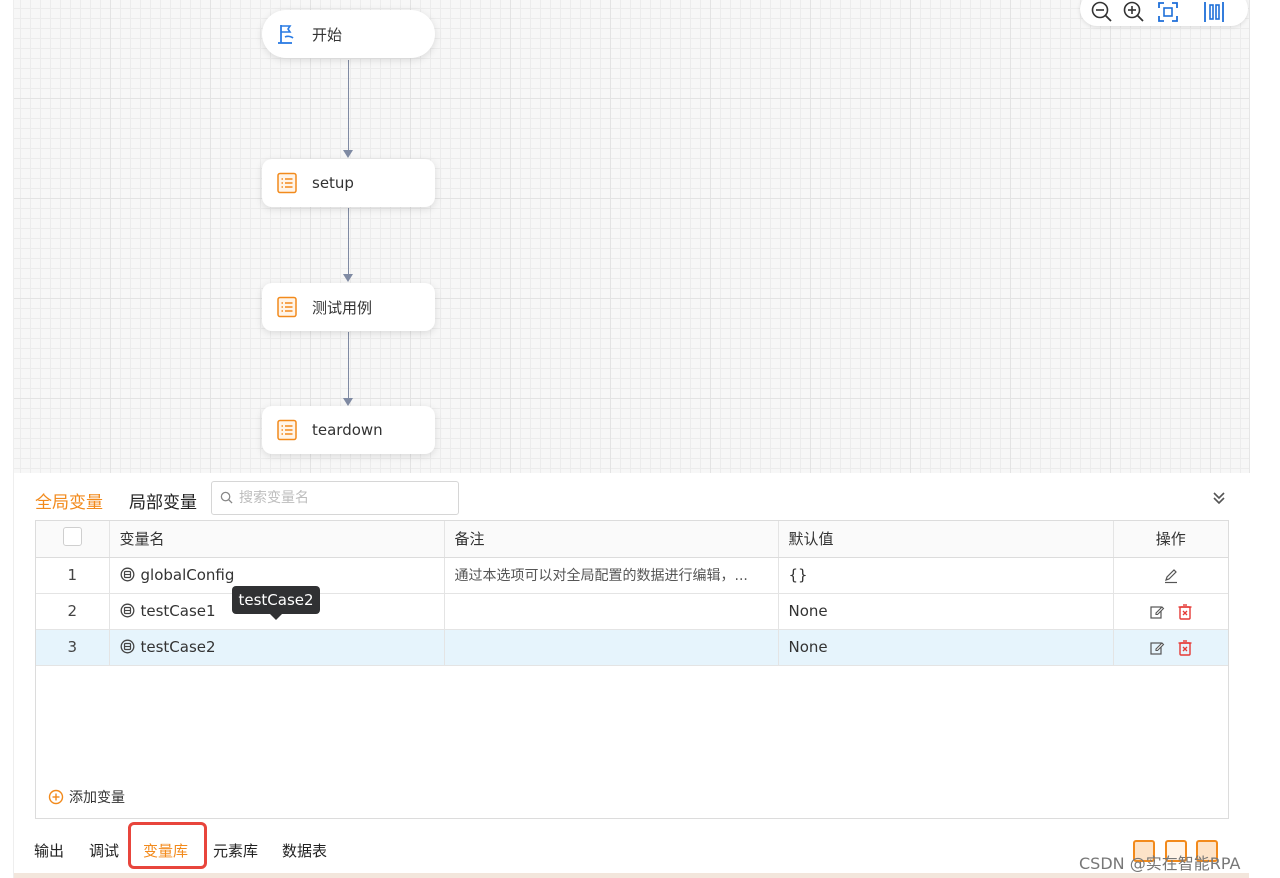 Image resolution: width=1280 pixels, height=878 pixels. Describe the element at coordinates (276, 600) in the screenshot. I see `tooltip: testCase2` at that location.